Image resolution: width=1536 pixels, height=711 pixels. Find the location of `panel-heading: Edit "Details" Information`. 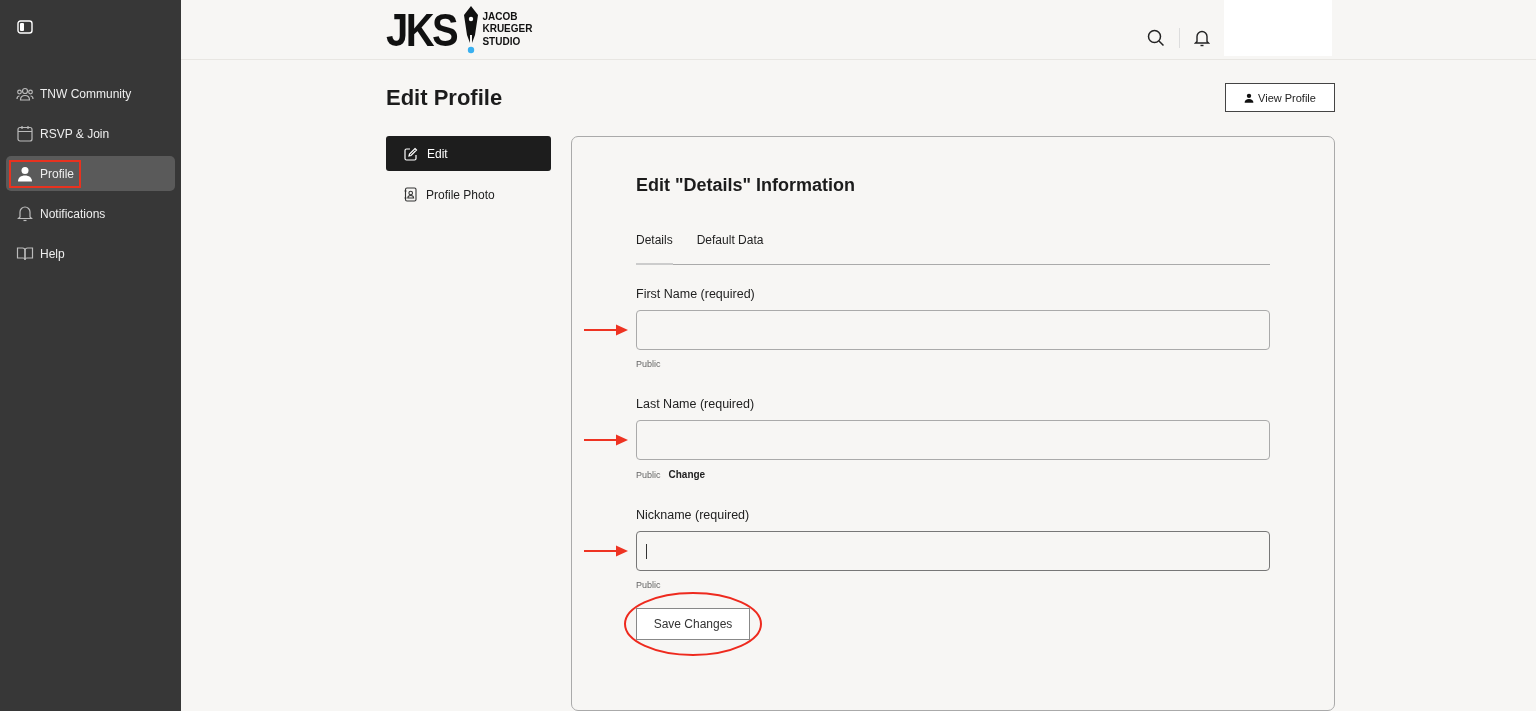

panel-heading: Edit "Details" Information is located at coordinates (746, 185).